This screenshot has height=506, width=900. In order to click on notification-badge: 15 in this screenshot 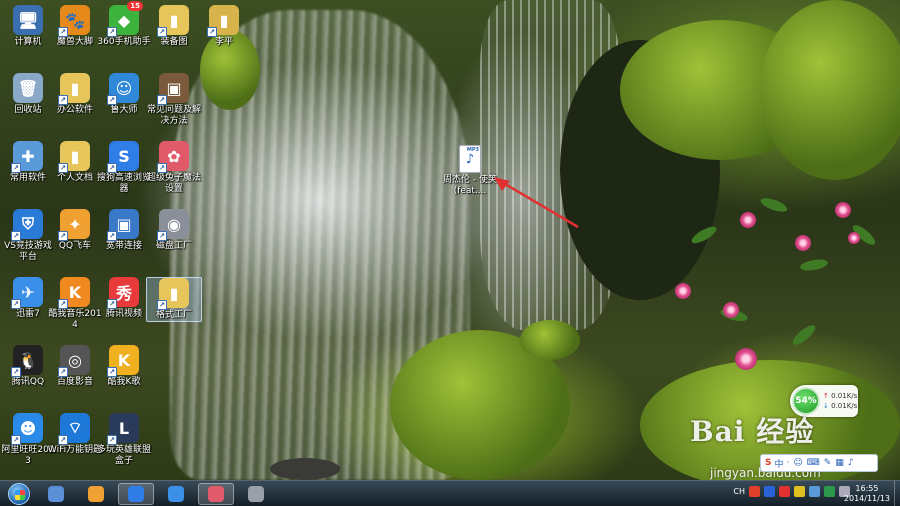, I will do `click(135, 6)`.